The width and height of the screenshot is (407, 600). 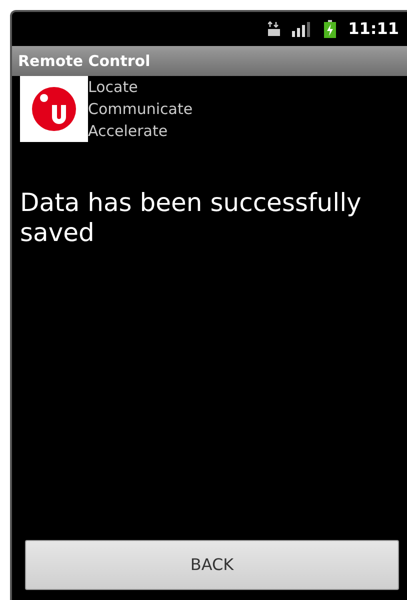 I want to click on tagline: Accelerate, so click(x=128, y=131).